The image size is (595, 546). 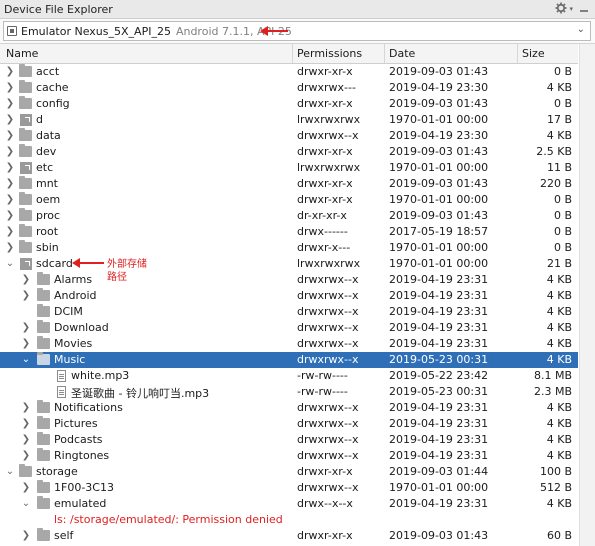 I want to click on file-name: Alarms, so click(x=73, y=279).